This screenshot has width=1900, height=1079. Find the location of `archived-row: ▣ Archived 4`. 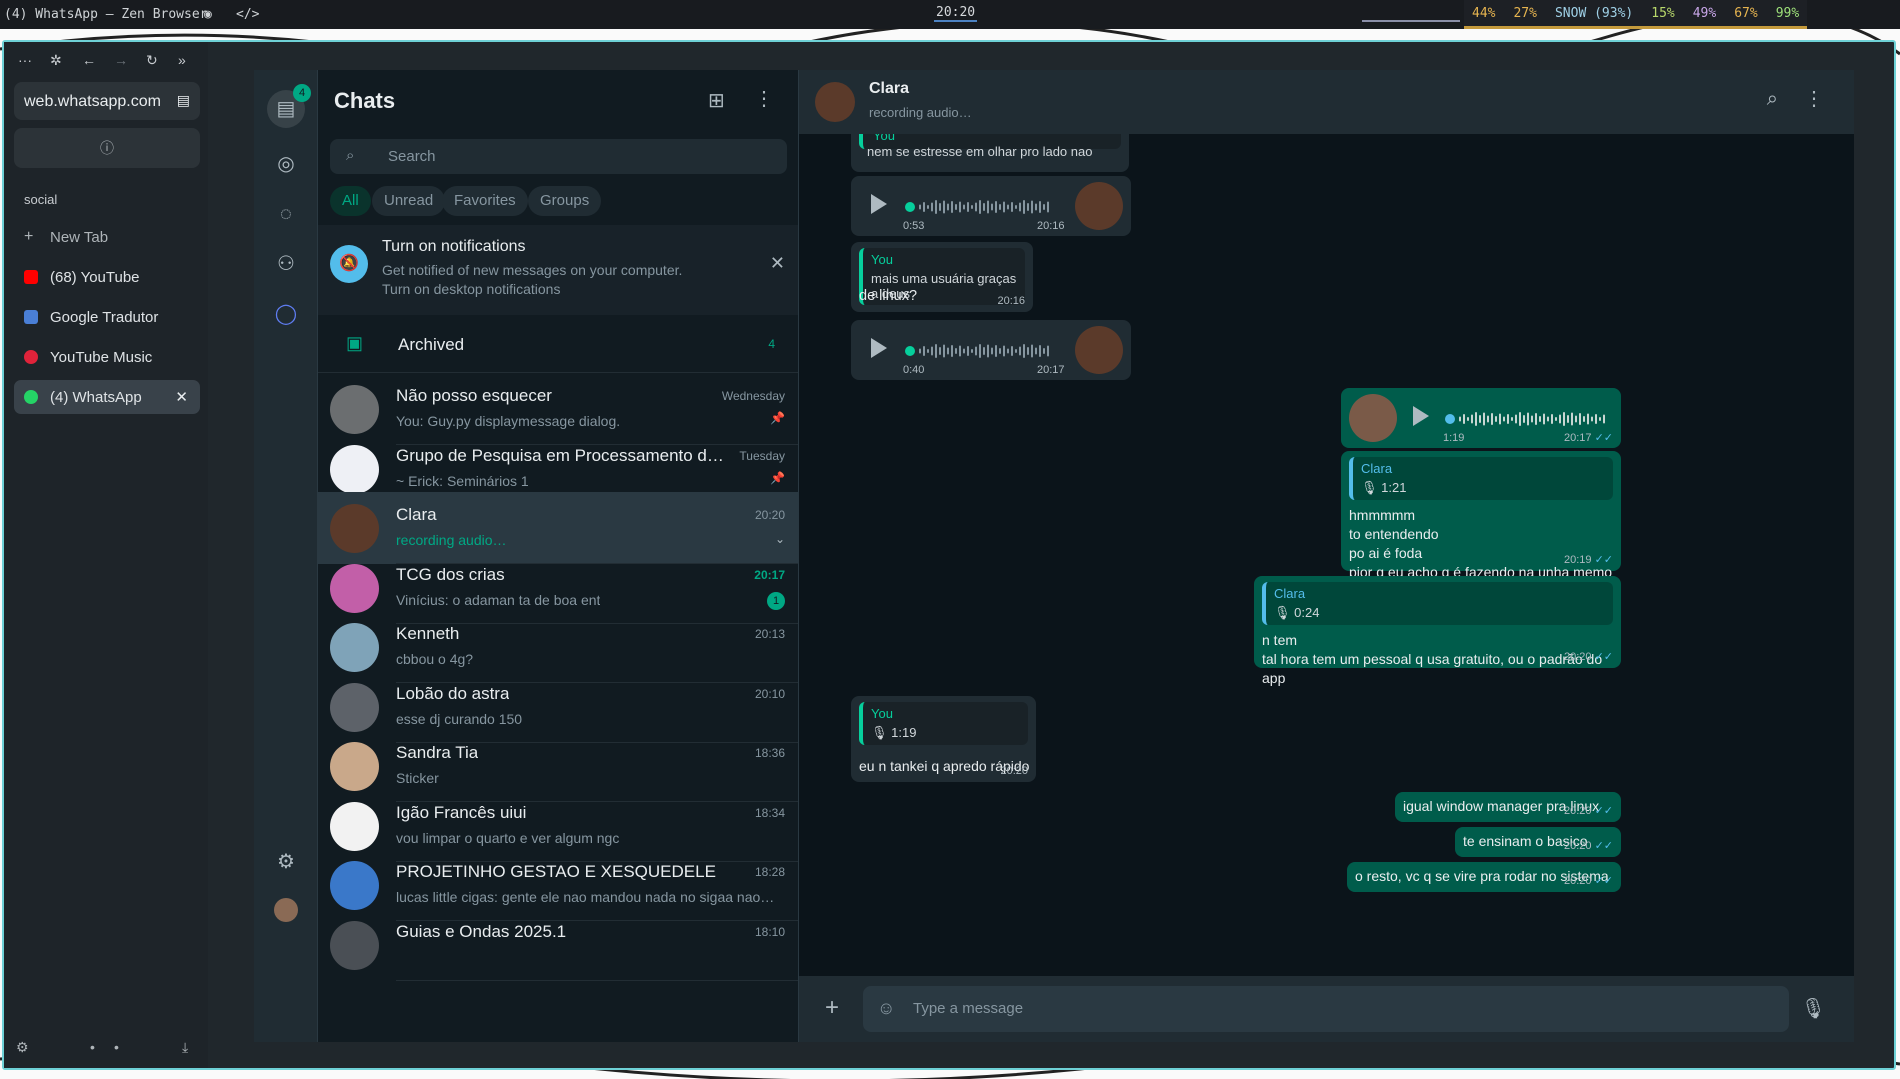

archived-row: ▣ Archived 4 is located at coordinates (558, 344).